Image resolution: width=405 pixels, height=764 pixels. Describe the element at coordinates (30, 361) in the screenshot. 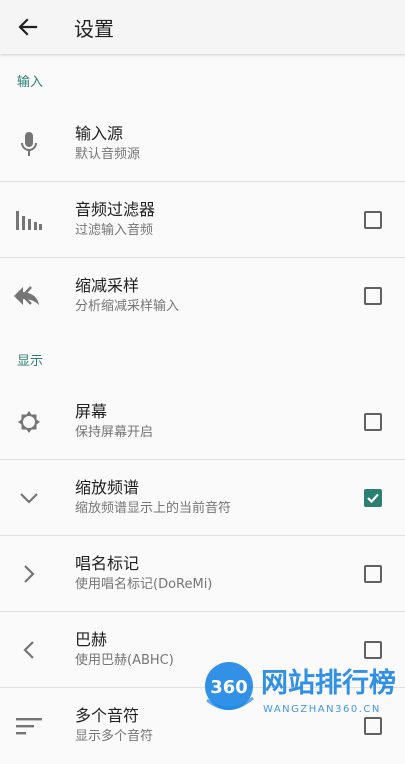

I see `section-header-display: 显示` at that location.